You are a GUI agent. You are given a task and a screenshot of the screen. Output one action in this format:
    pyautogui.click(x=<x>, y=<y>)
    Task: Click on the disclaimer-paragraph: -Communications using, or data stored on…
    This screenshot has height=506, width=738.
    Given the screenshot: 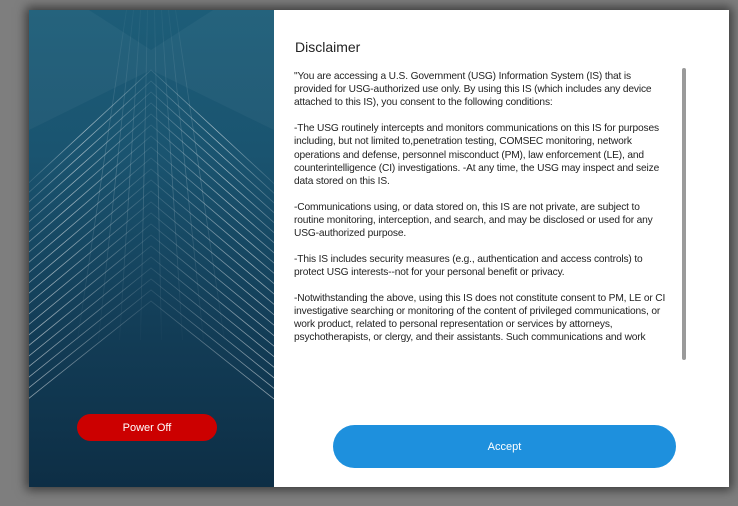 What is the action you would take?
    pyautogui.click(x=473, y=220)
    